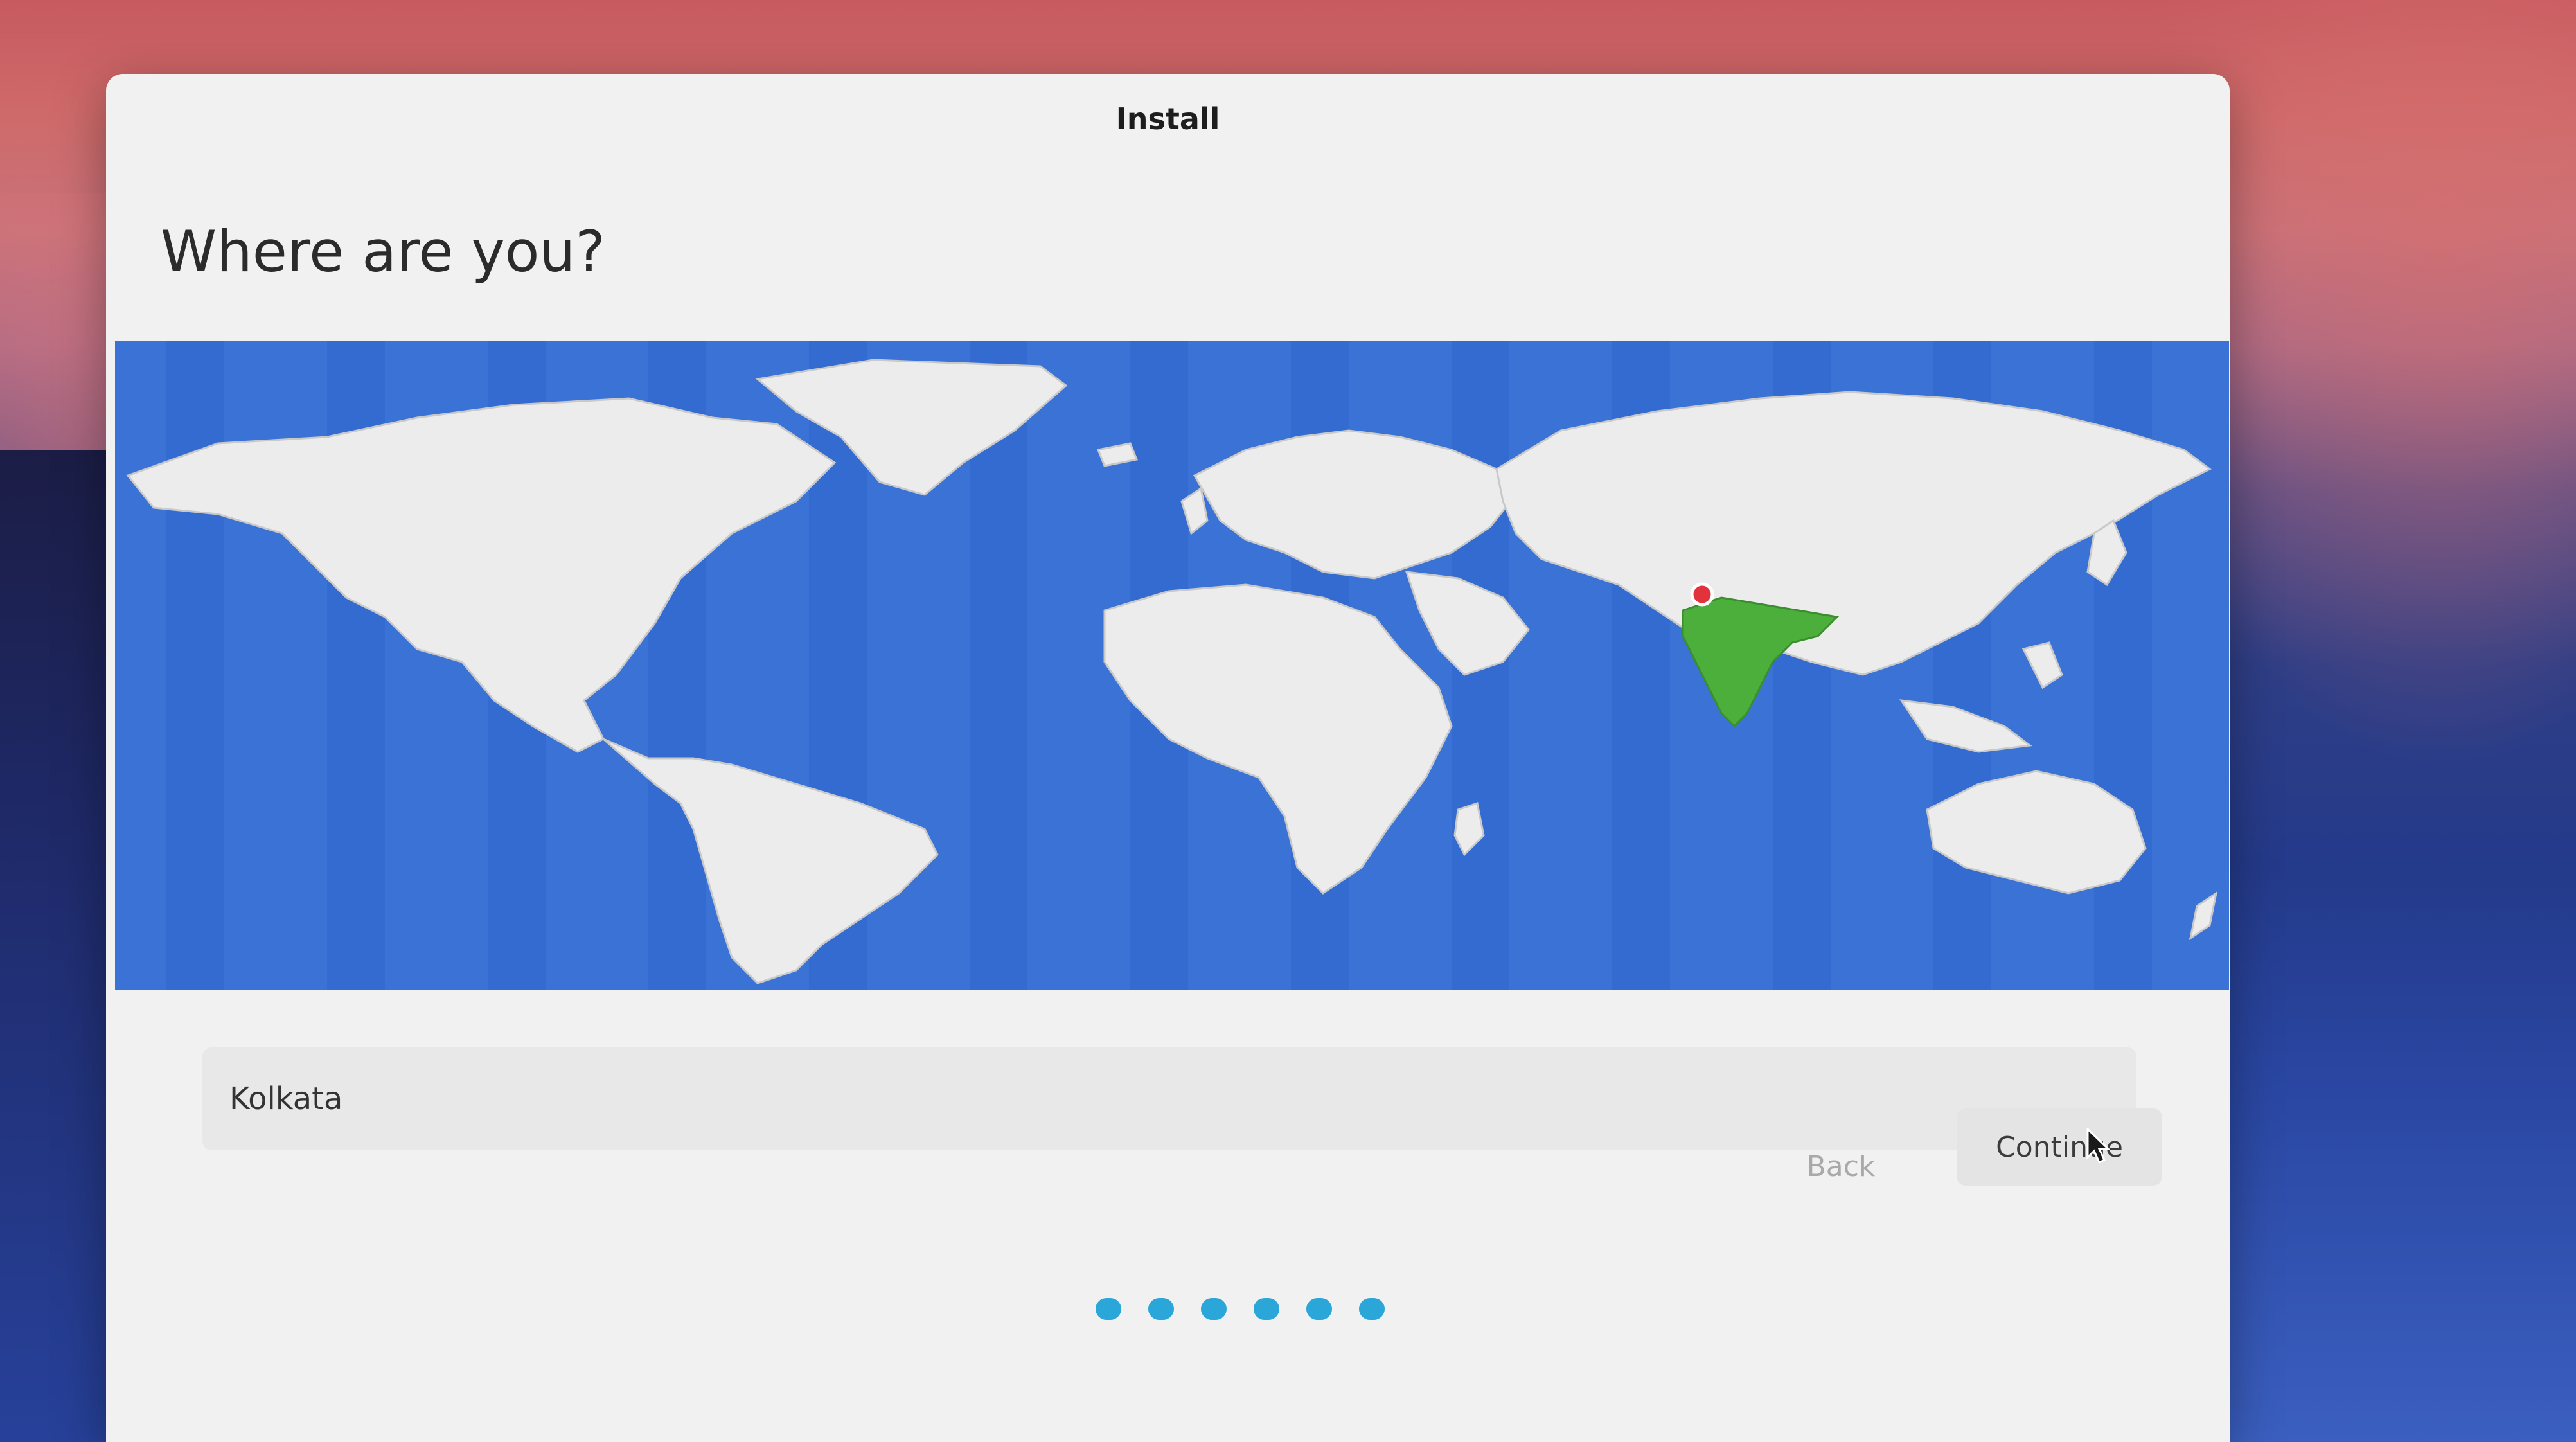 The width and height of the screenshot is (2576, 1442). What do you see at coordinates (383, 251) in the screenshot?
I see `page-title: Where are you?` at bounding box center [383, 251].